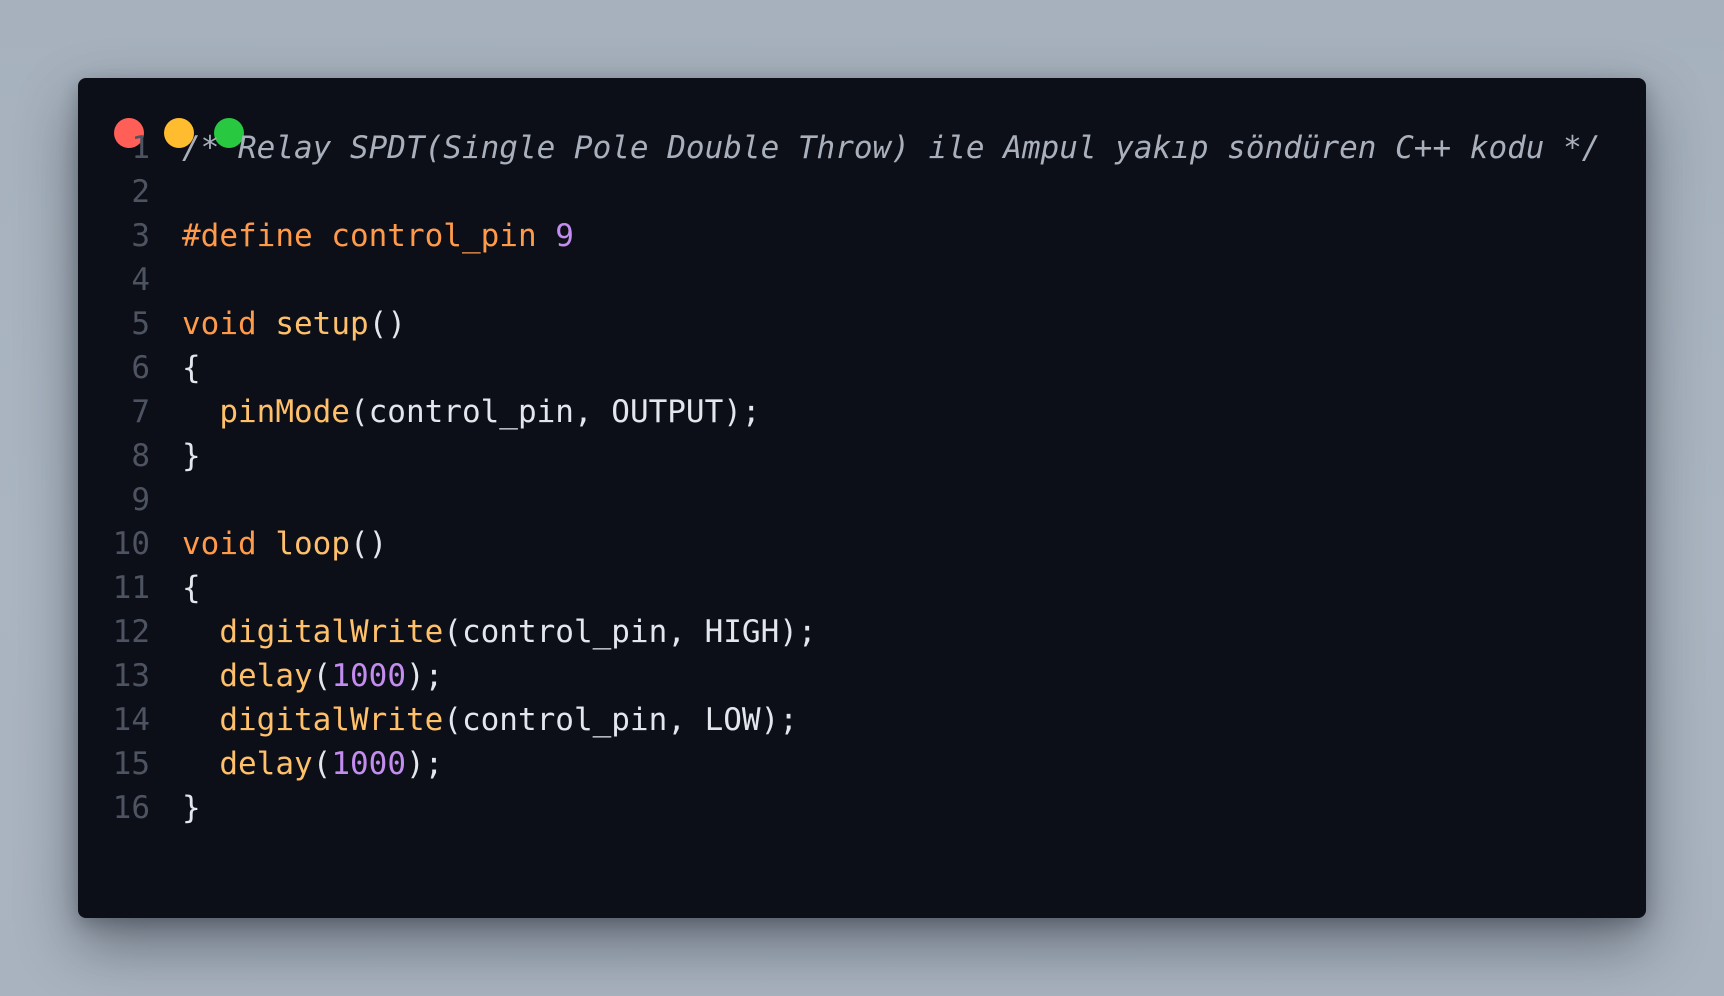 This screenshot has height=996, width=1724. I want to click on line-number: 2, so click(140, 192).